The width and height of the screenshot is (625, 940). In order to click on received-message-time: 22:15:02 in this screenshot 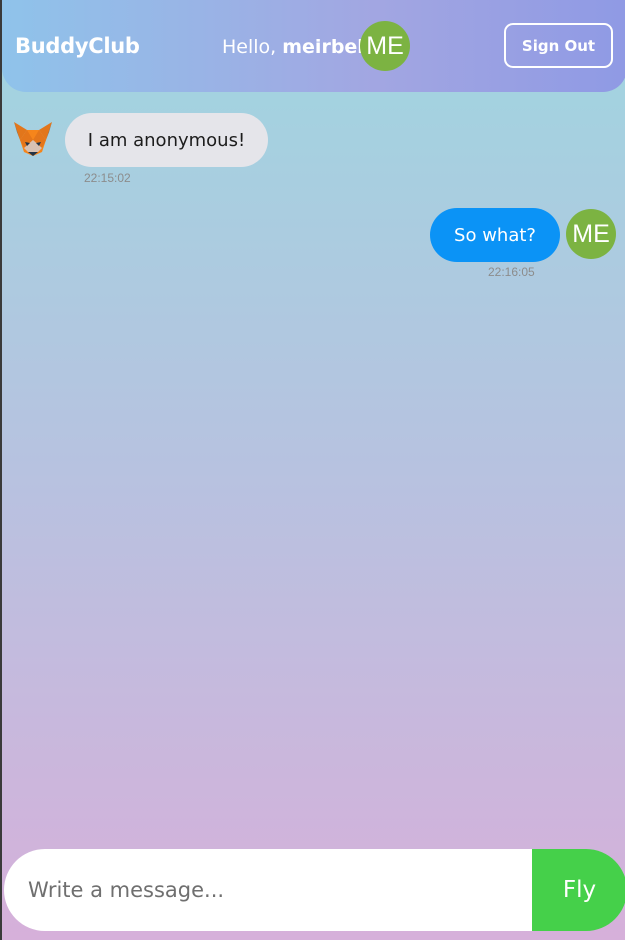, I will do `click(107, 178)`.